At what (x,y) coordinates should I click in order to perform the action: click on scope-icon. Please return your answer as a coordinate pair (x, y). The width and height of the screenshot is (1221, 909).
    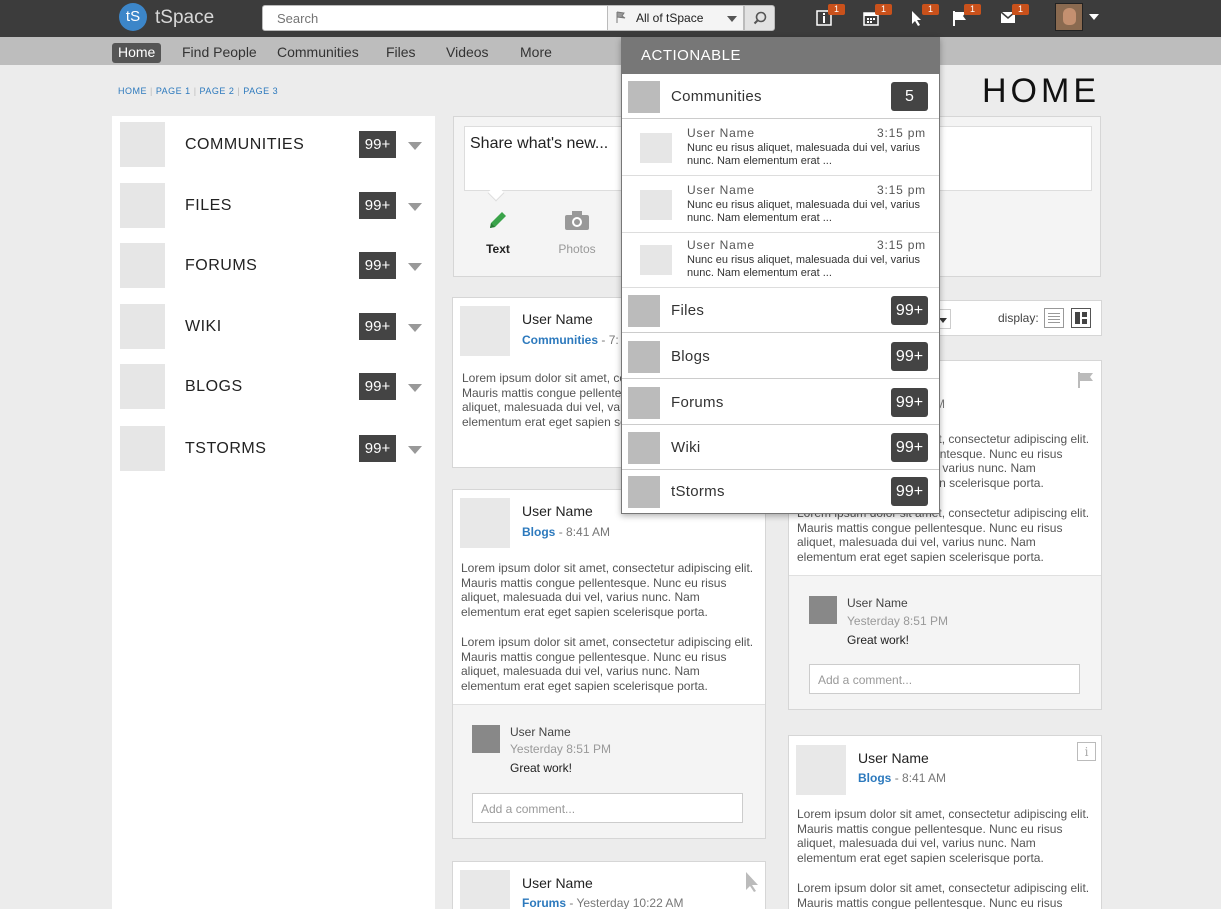
    Looking at the image, I should click on (621, 17).